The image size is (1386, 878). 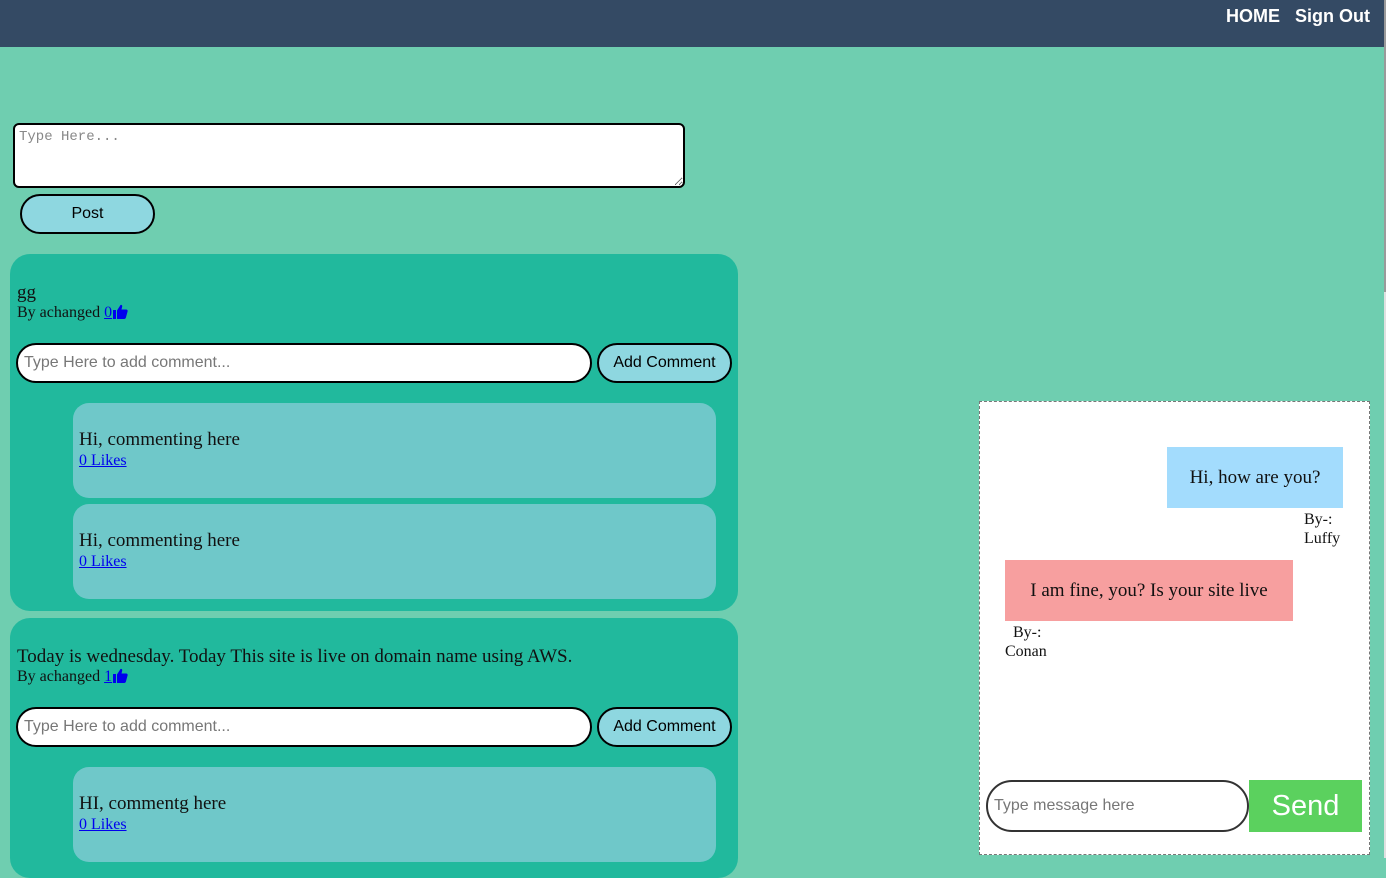 I want to click on post-like-link: 0, so click(x=116, y=312).